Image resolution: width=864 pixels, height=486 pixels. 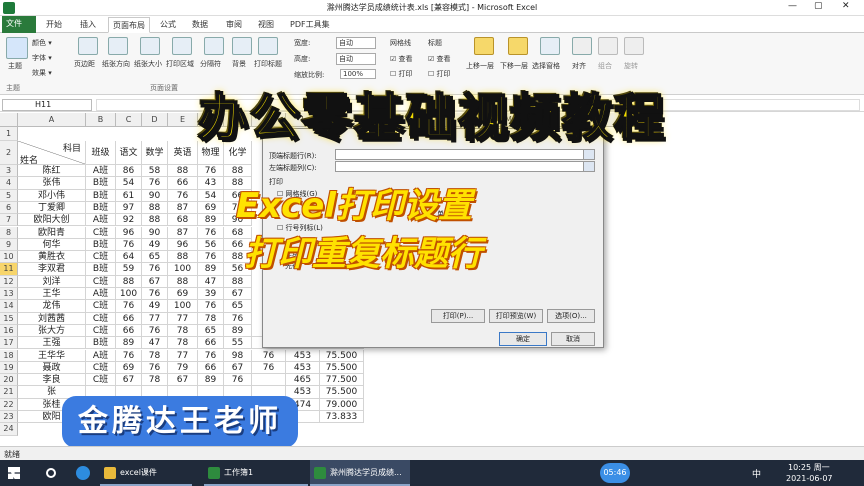 What do you see at coordinates (129, 220) in the screenshot?
I see `table-cell: 92` at bounding box center [129, 220].